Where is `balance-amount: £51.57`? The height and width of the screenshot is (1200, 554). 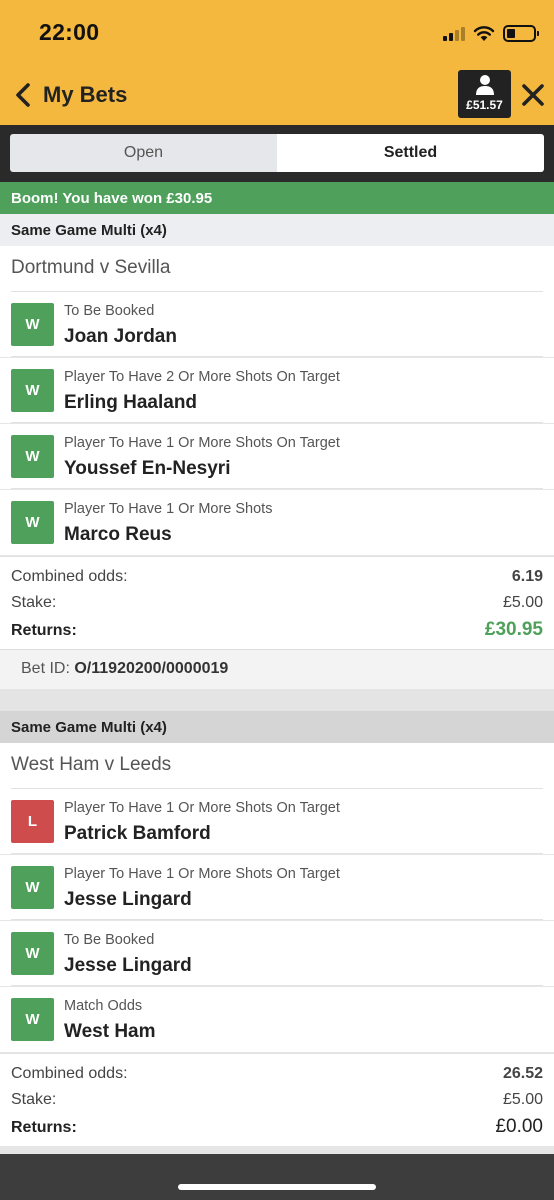 balance-amount: £51.57 is located at coordinates (484, 105).